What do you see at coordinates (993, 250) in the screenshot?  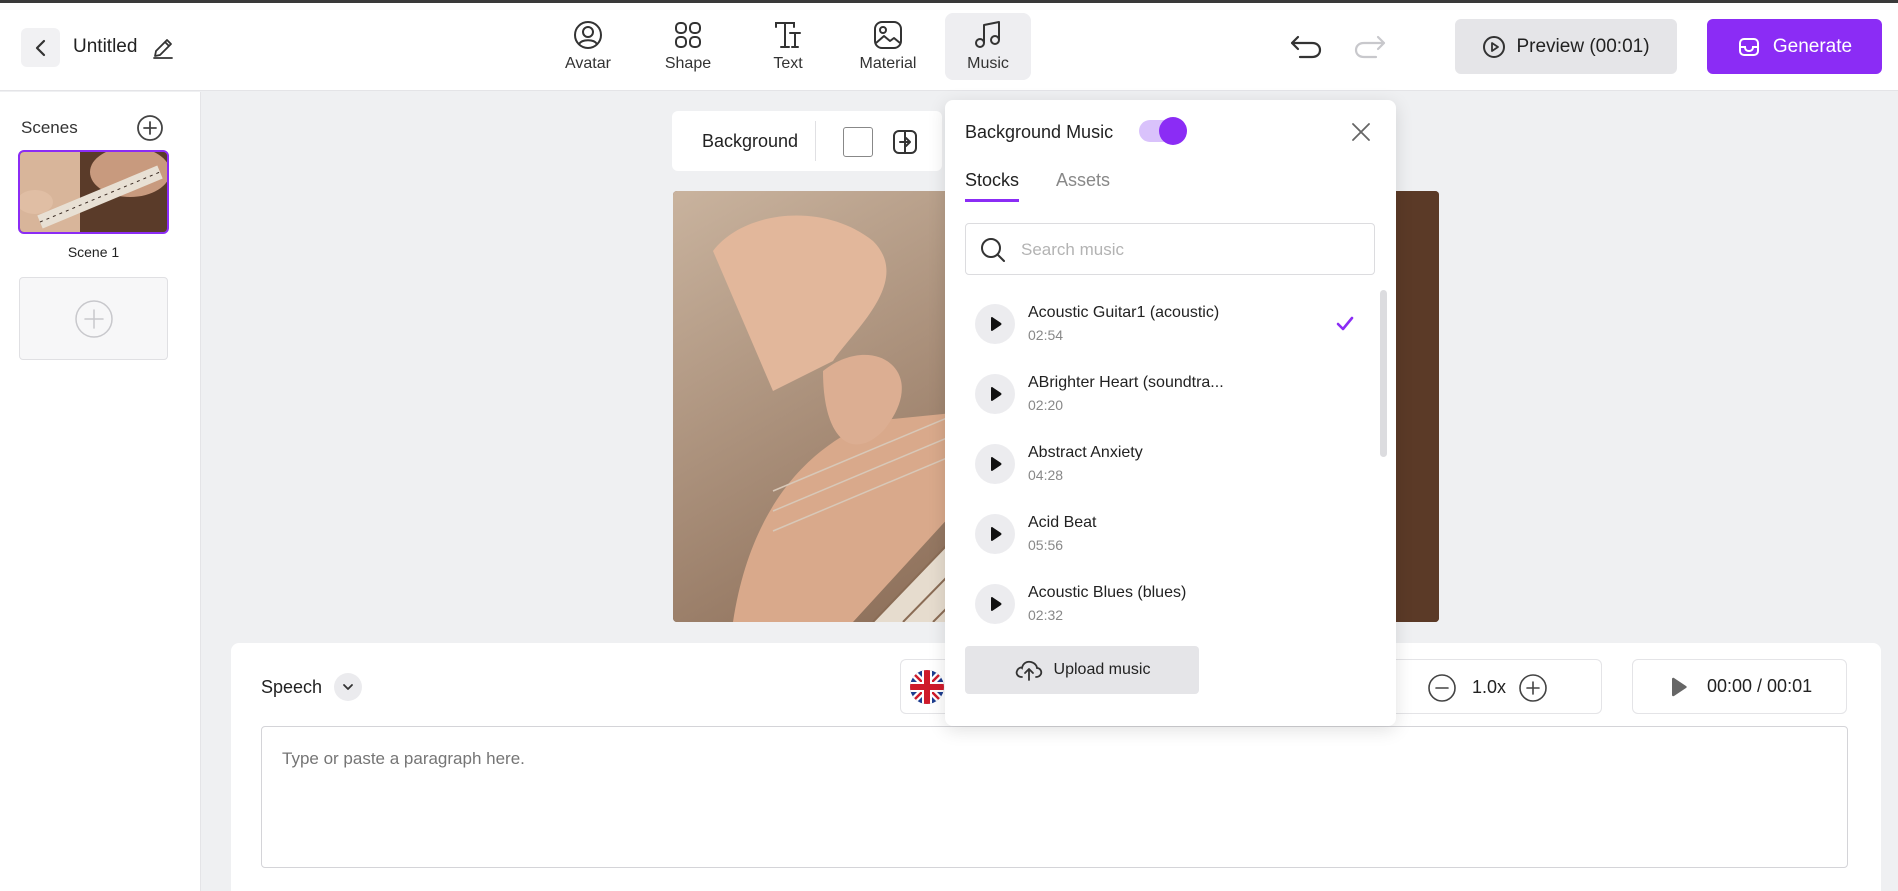 I see `search-icon` at bounding box center [993, 250].